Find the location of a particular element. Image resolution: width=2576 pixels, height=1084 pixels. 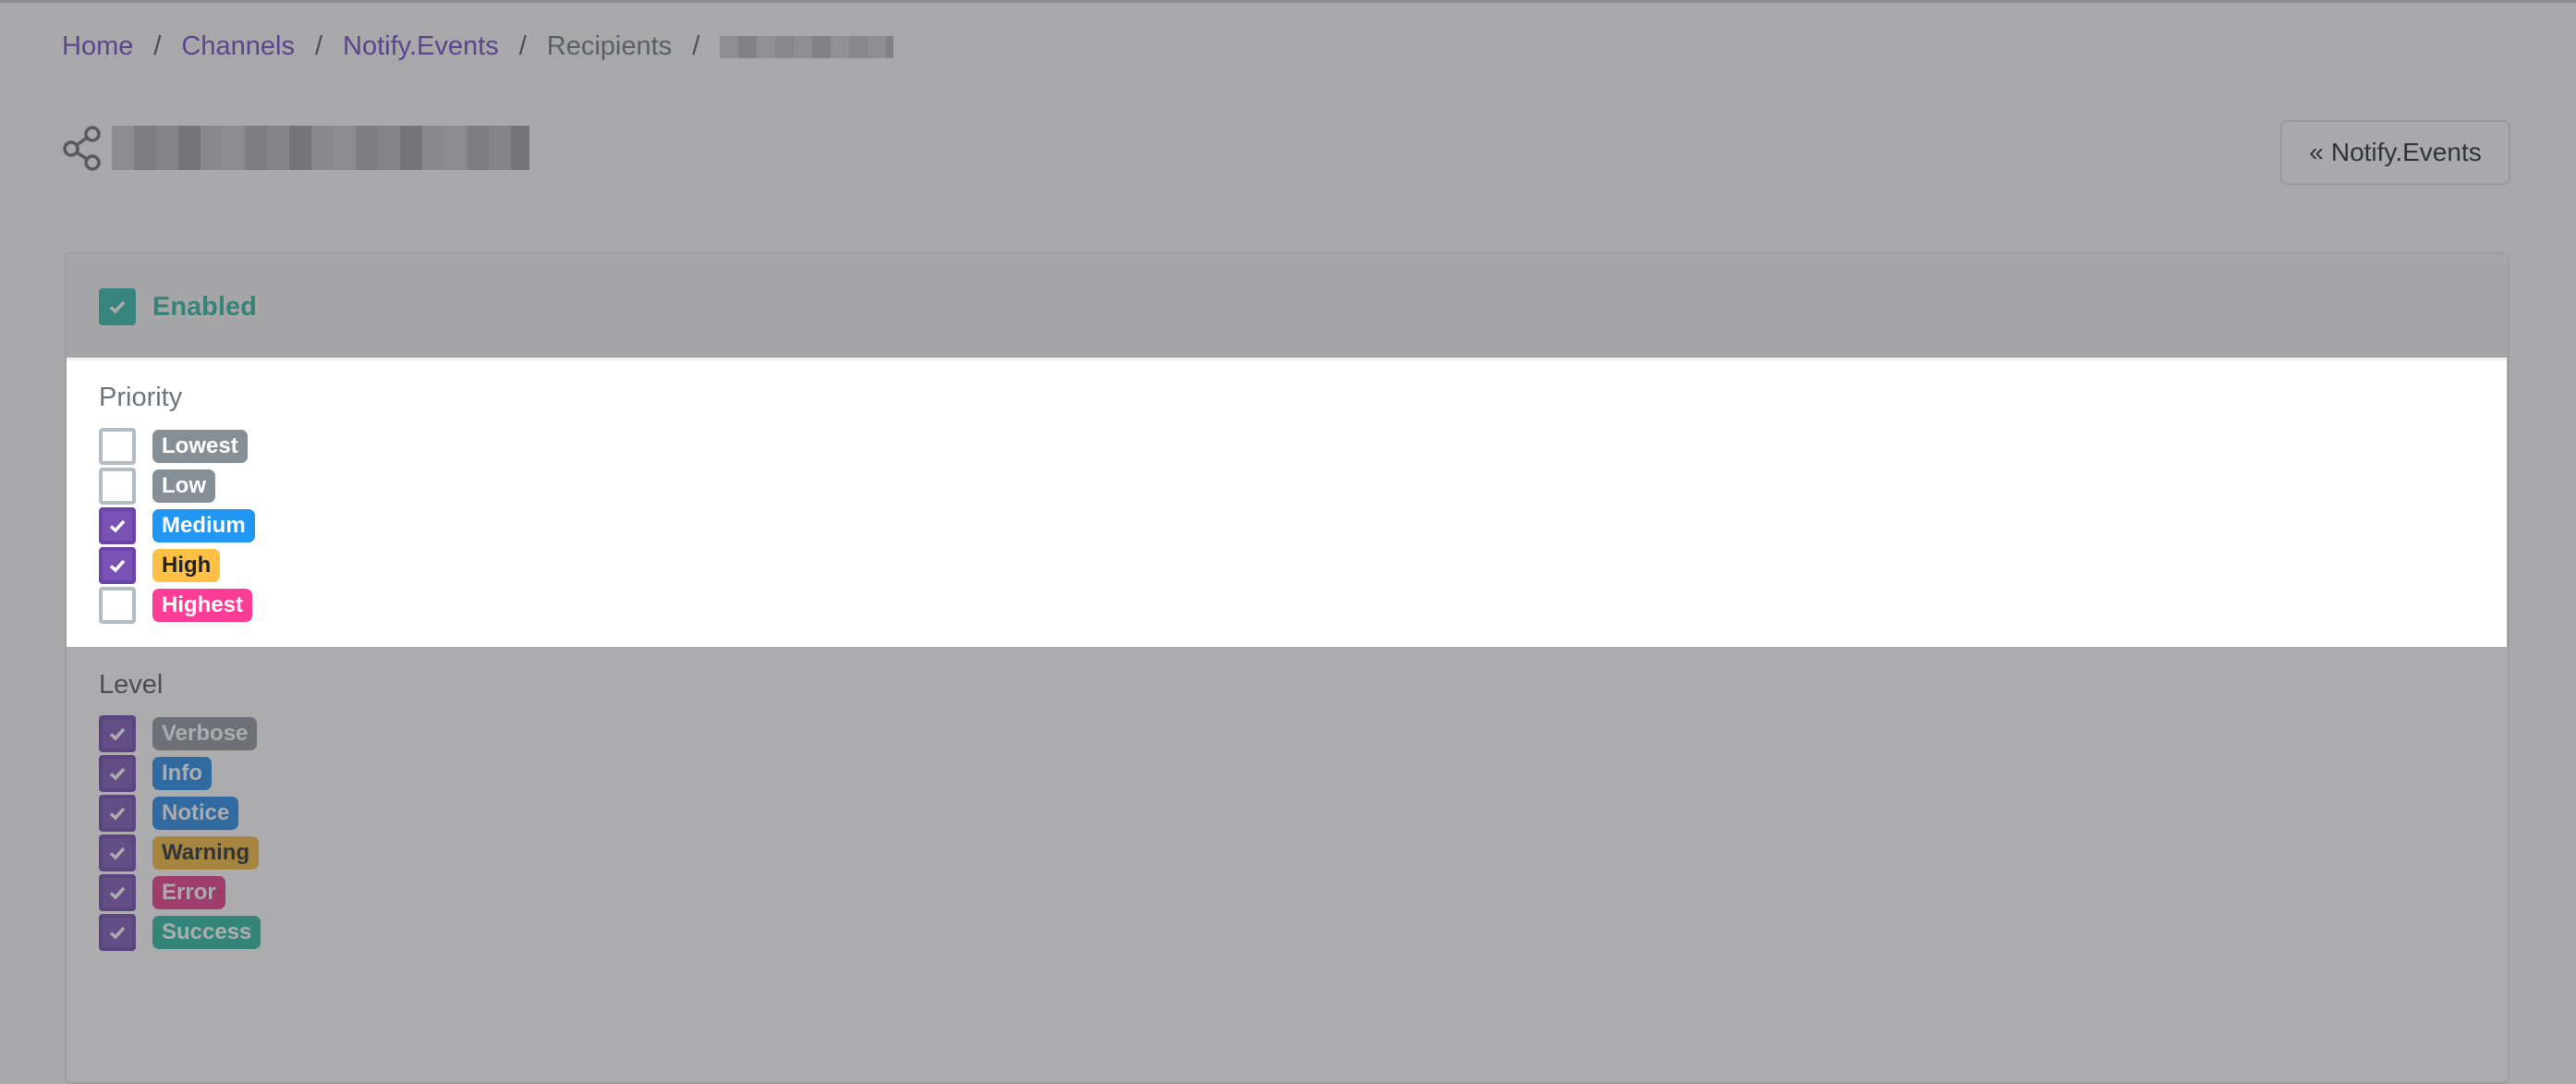

top-border is located at coordinates (1288, 1).